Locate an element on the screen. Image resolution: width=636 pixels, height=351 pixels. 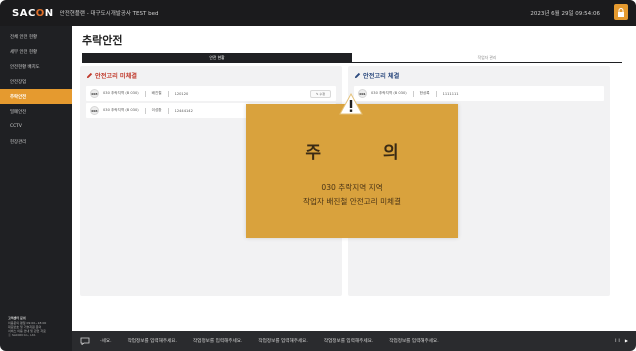
logo-text-end: N is located at coordinates (49, 13).